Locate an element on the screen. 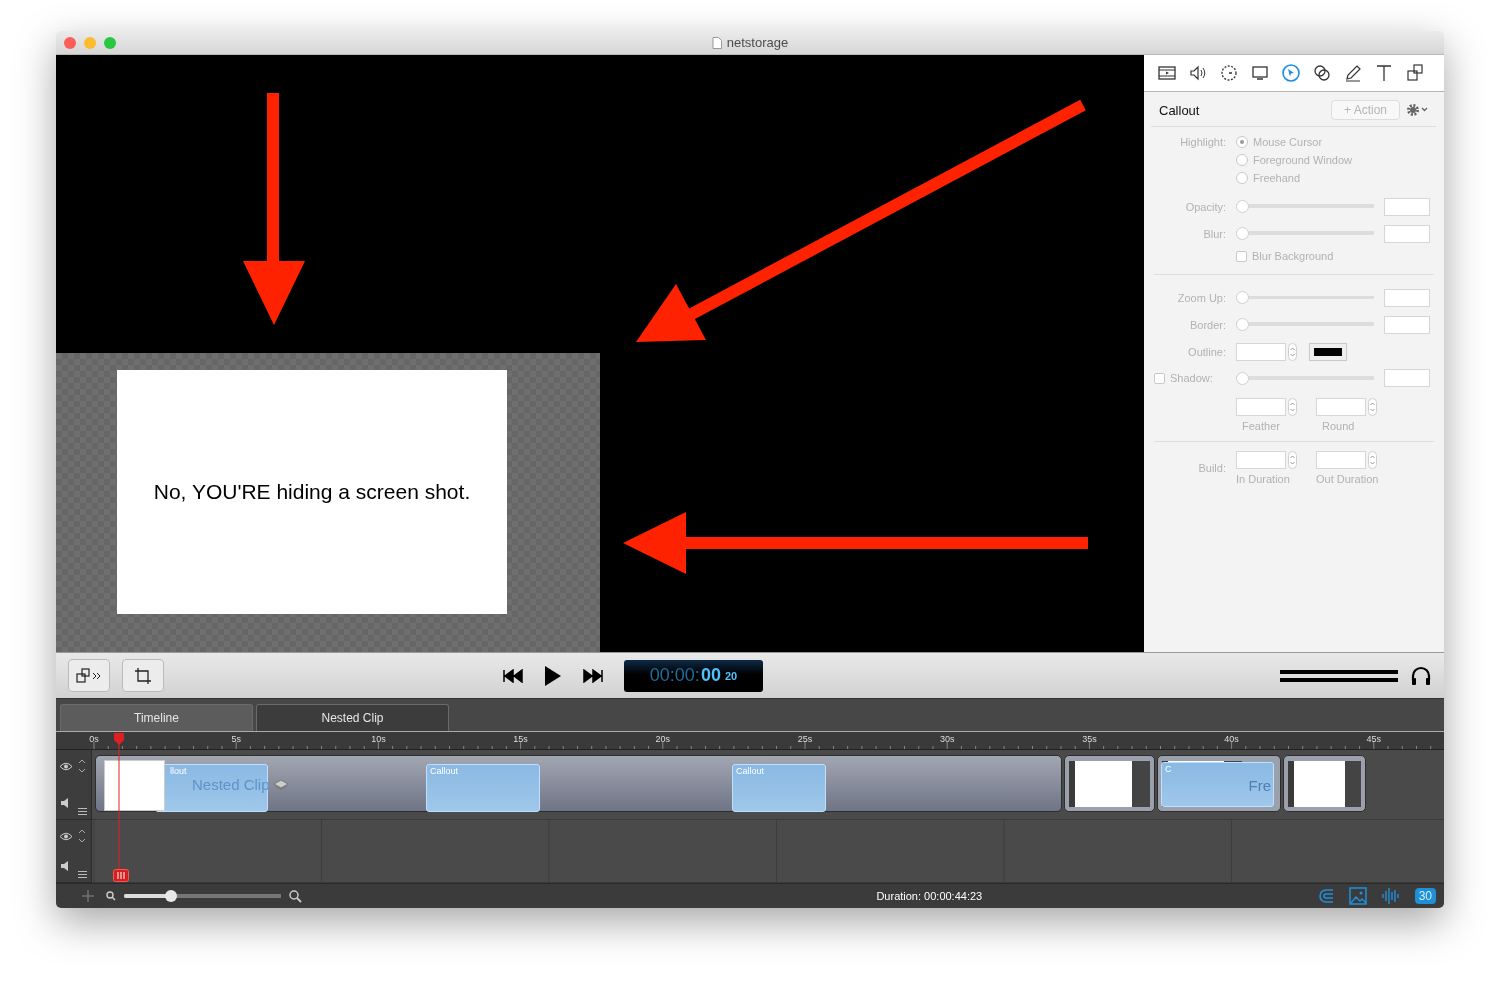 Image resolution: width=1500 pixels, height=989 pixels. playhead-handle is located at coordinates (121, 875).